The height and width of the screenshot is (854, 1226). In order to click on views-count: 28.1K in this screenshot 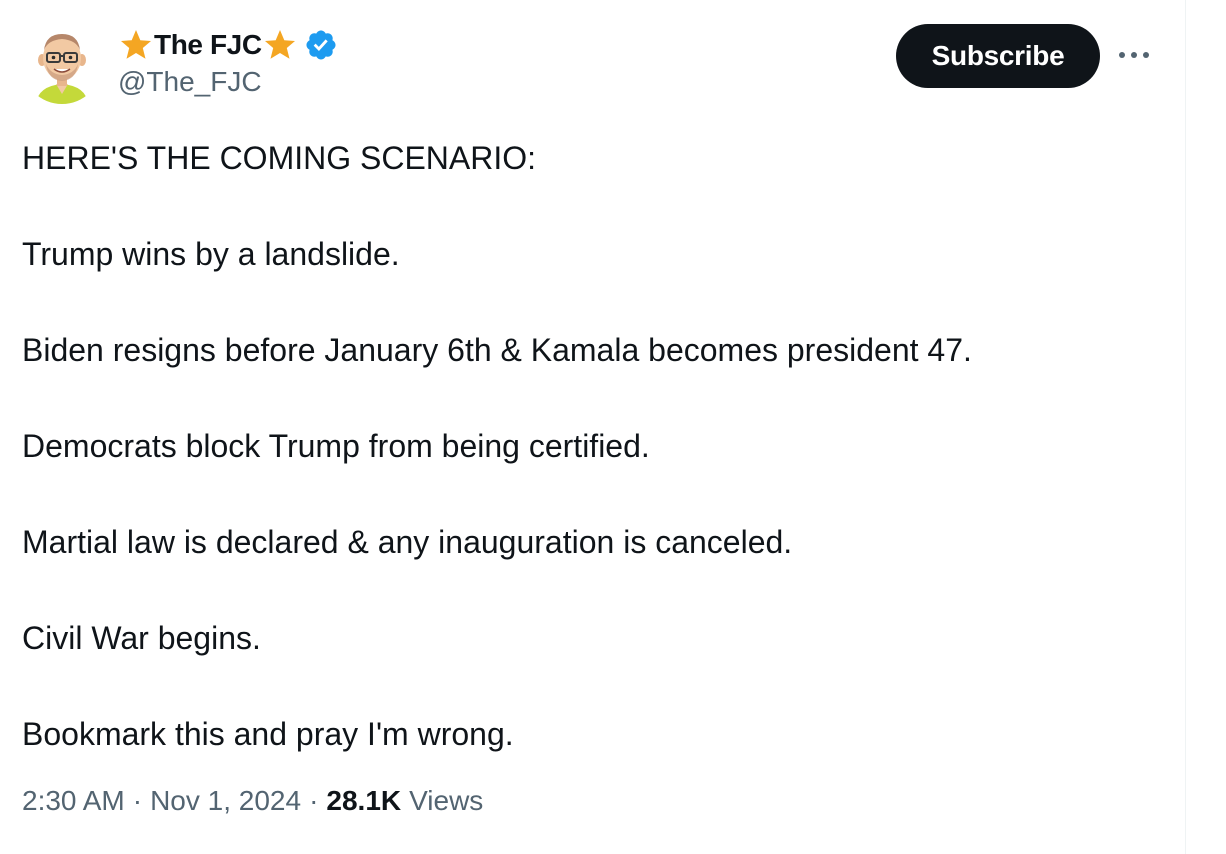, I will do `click(364, 800)`.